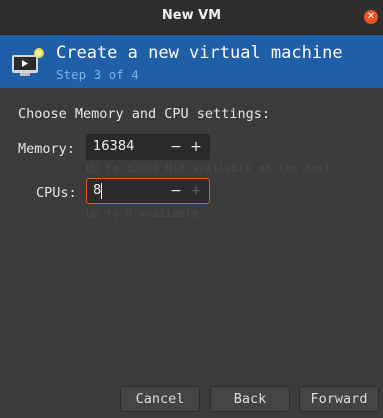 The image size is (383, 418). Describe the element at coordinates (28, 62) in the screenshot. I see `vm-icon` at that location.